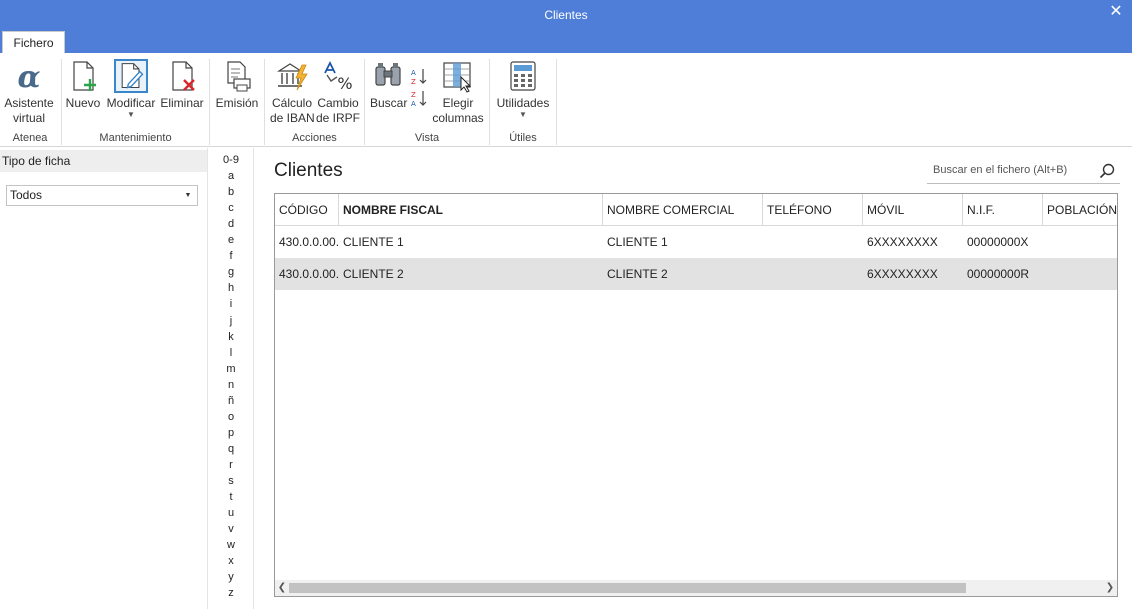  I want to click on svg-text: α, so click(28, 76).